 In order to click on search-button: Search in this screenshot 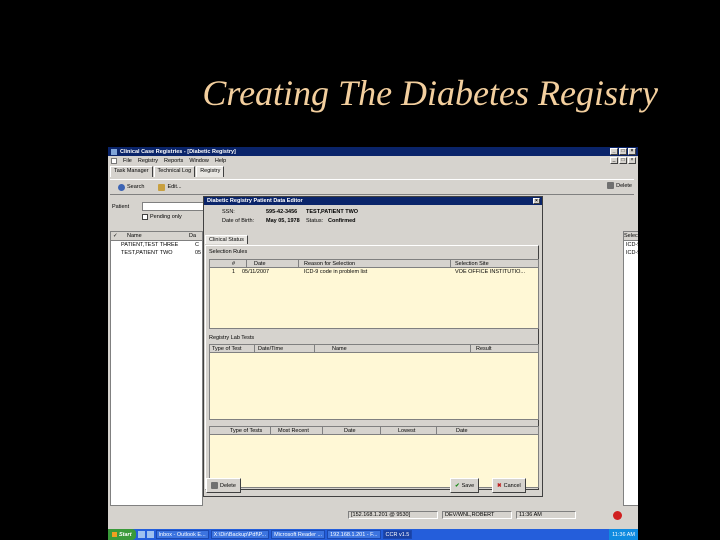, I will do `click(131, 187)`.